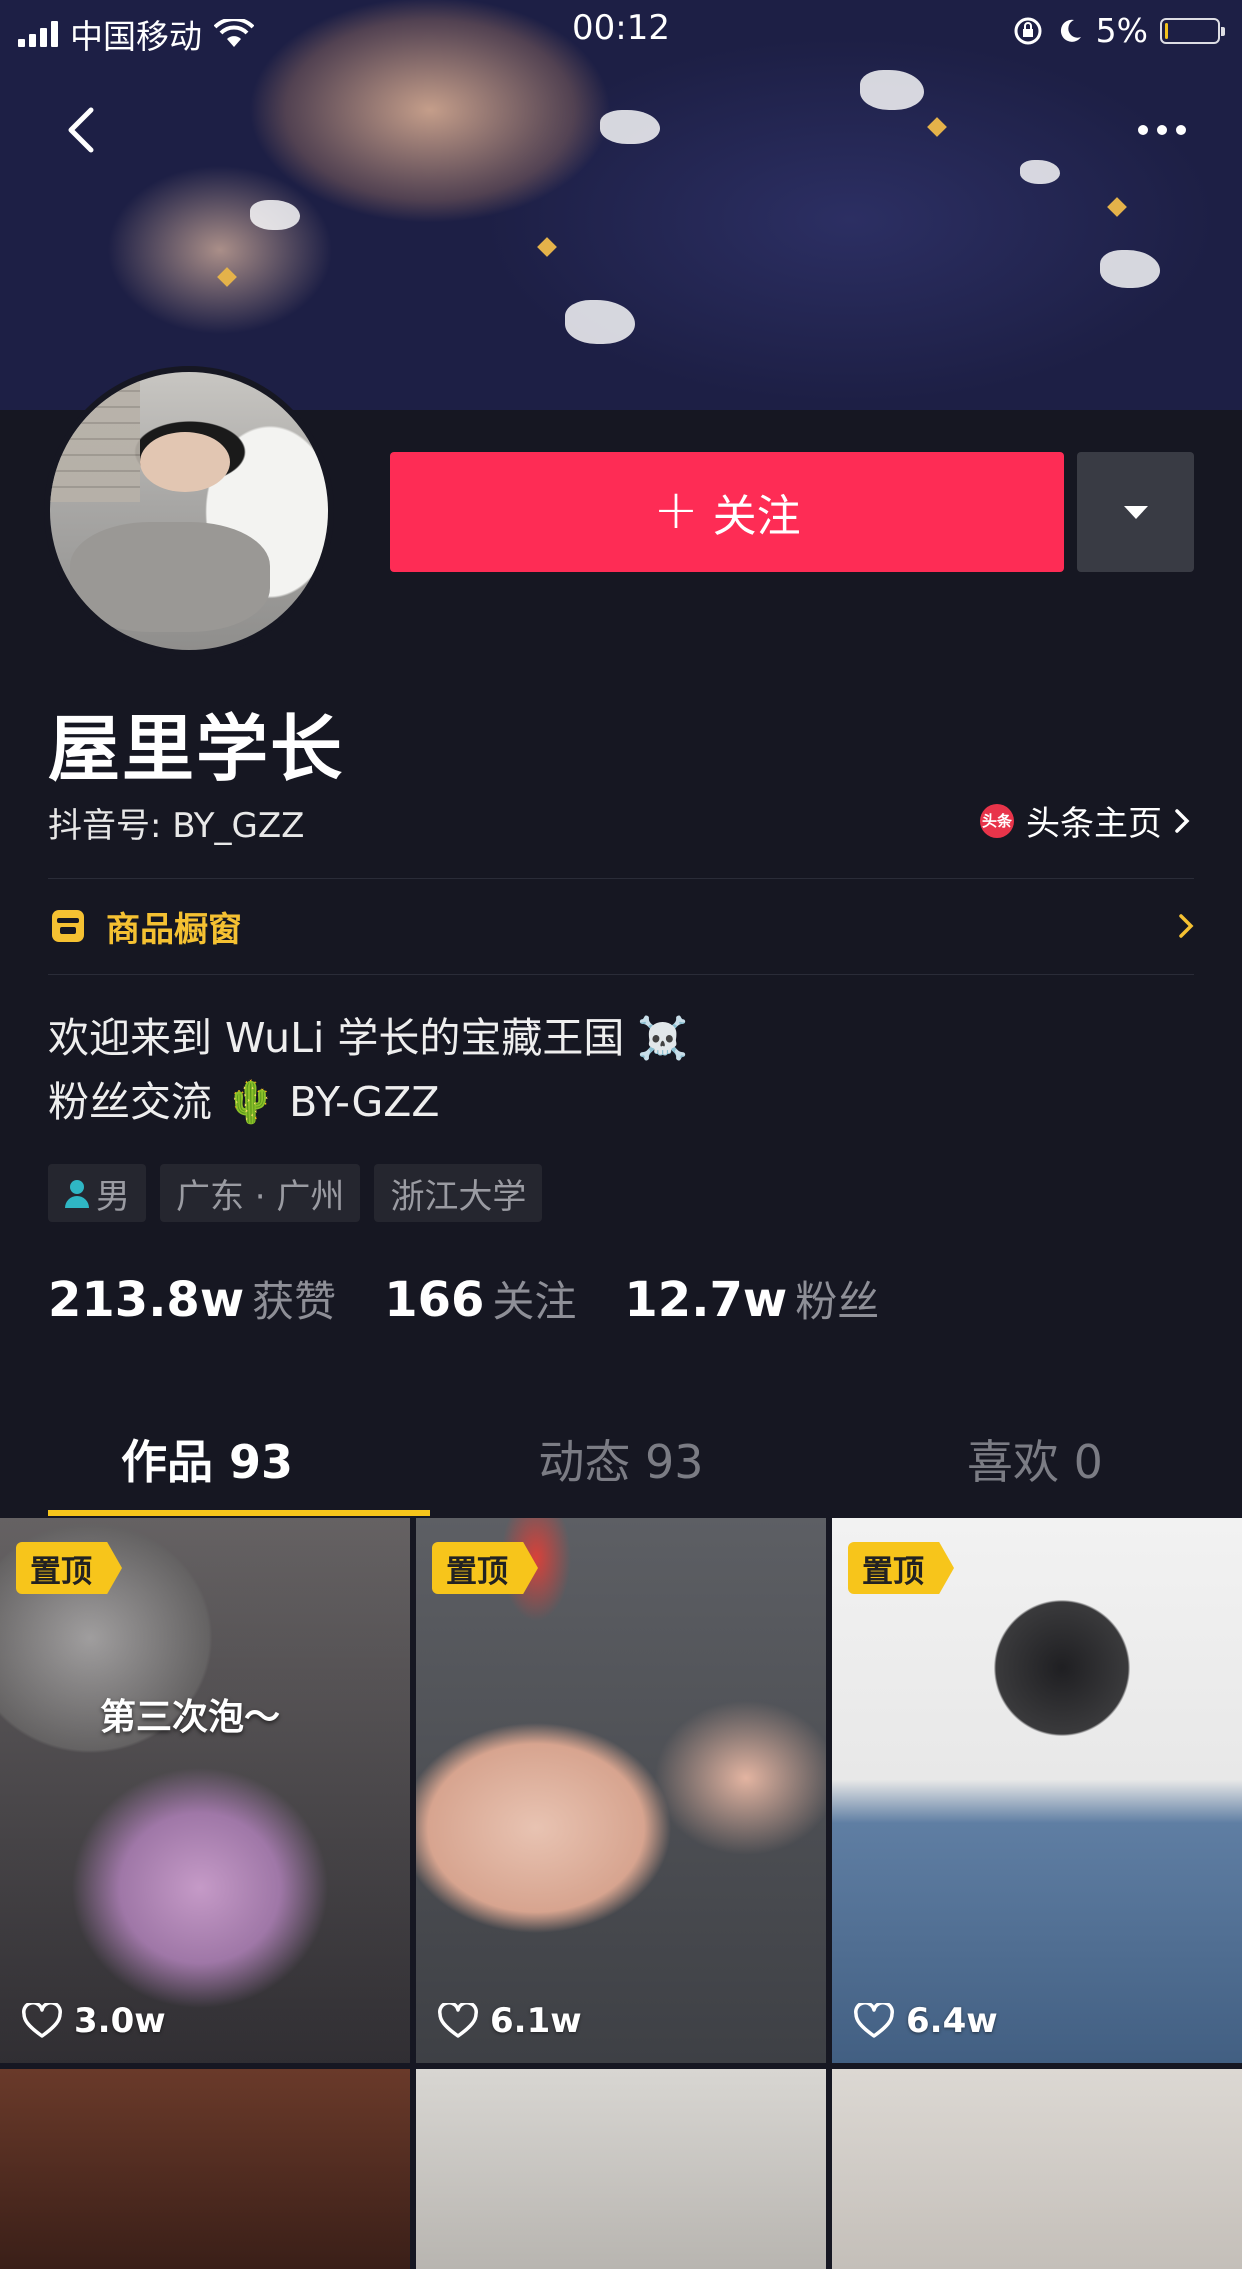  I want to click on bio-line: 粉丝交流 🌵 BY-GZZ, so click(244, 1102).